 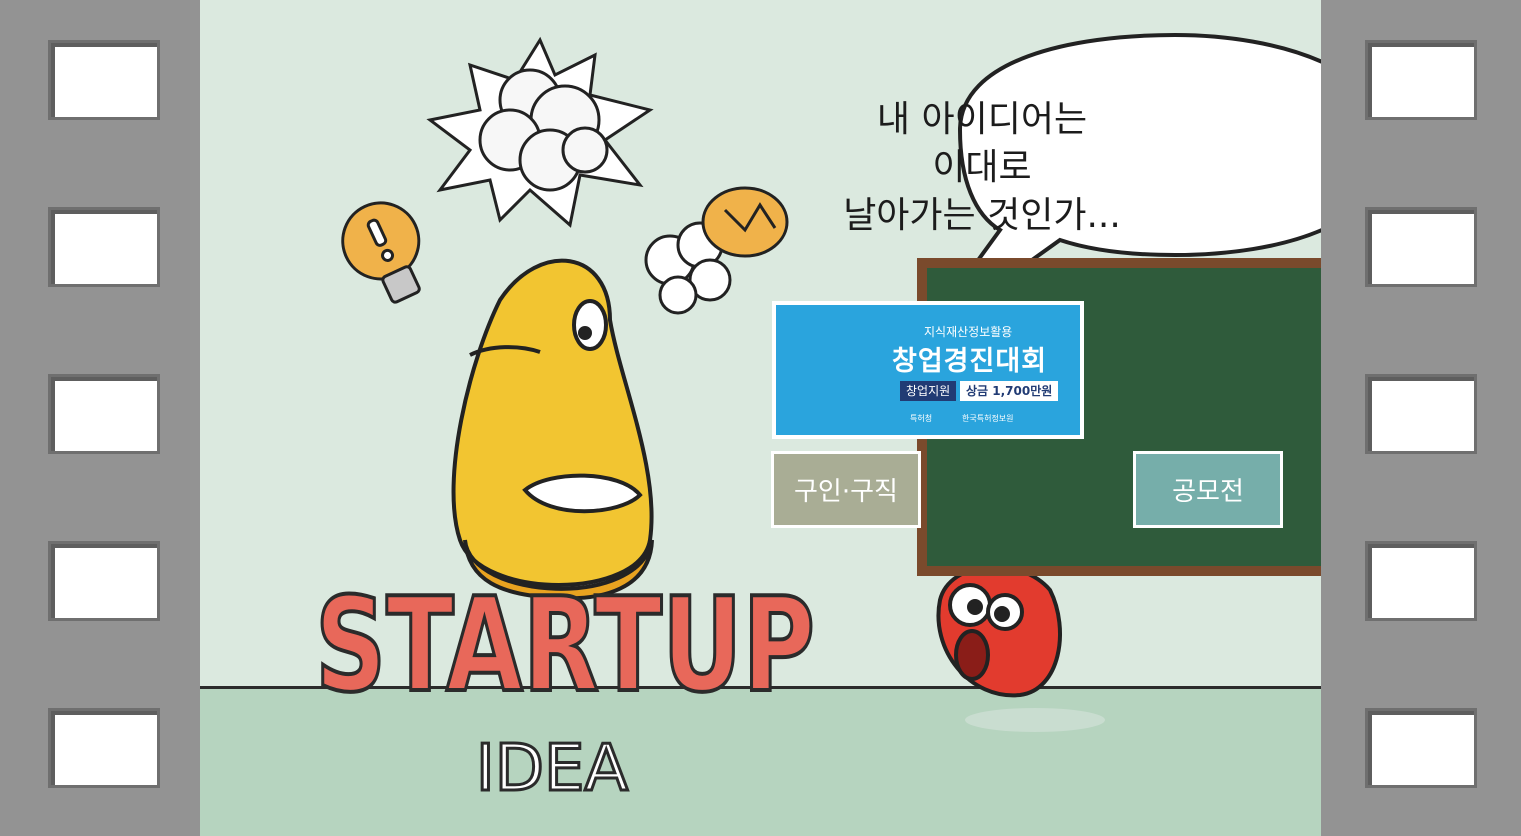 What do you see at coordinates (968, 332) in the screenshot?
I see `banner-subtitle: 지식재산정보활용` at bounding box center [968, 332].